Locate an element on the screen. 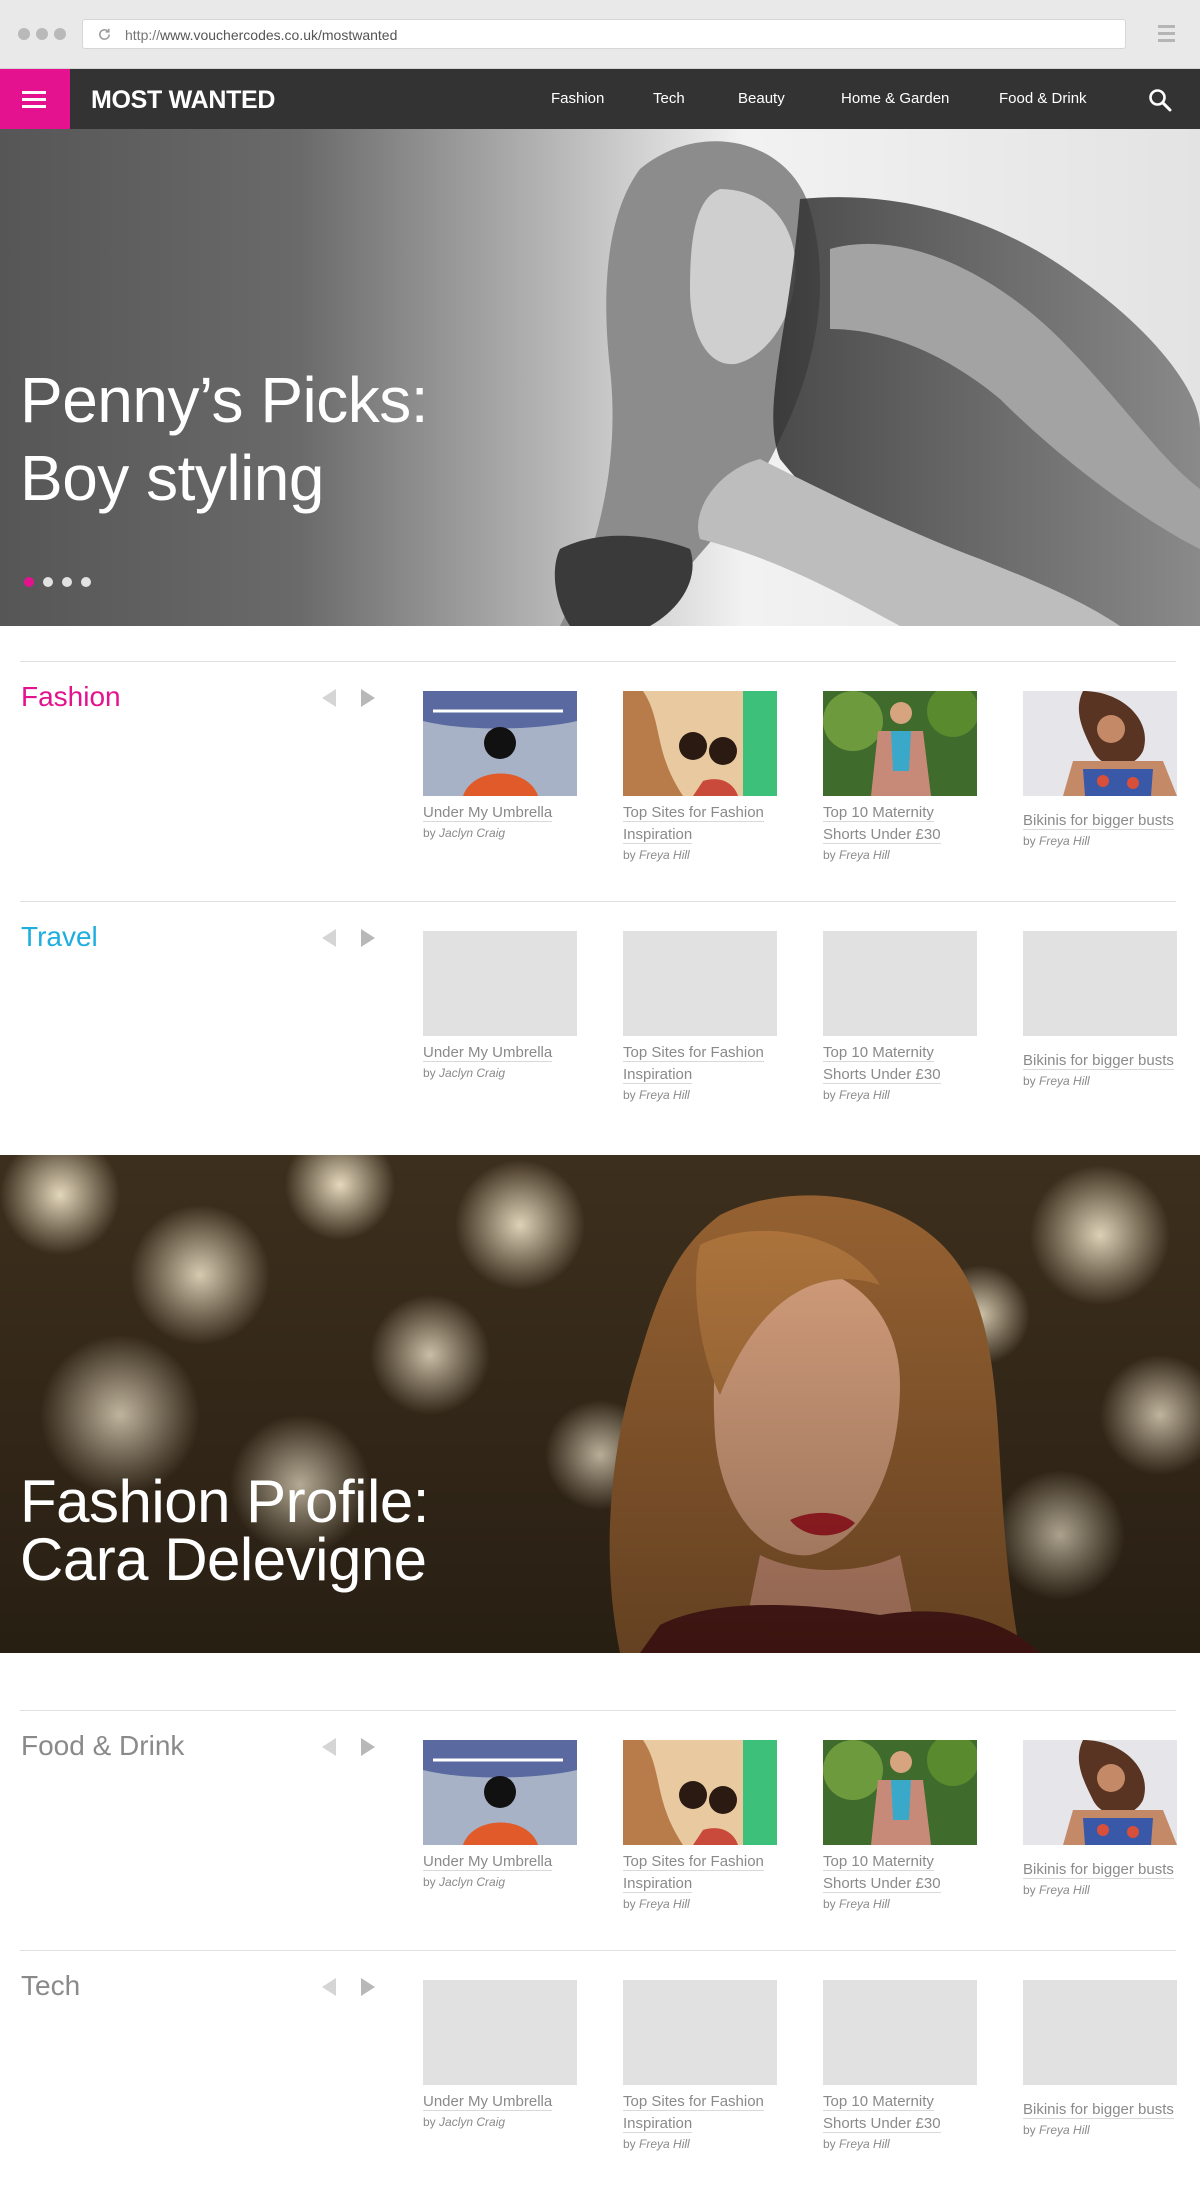 The width and height of the screenshot is (1200, 2194). browser-menu-icon is located at coordinates (1166, 34).